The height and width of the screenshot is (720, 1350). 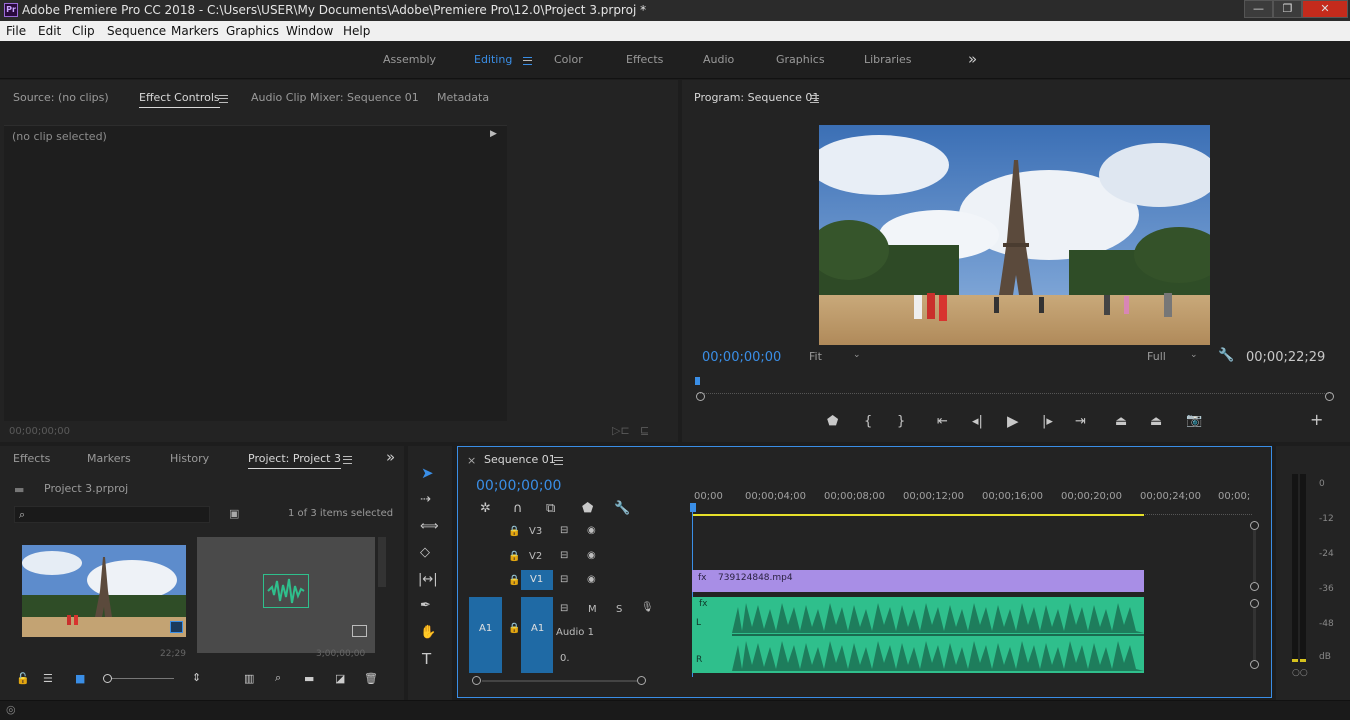 What do you see at coordinates (335, 97) in the screenshot?
I see `tab-audio-clip-mixer: Audio Clip Mixer: Sequence 01` at bounding box center [335, 97].